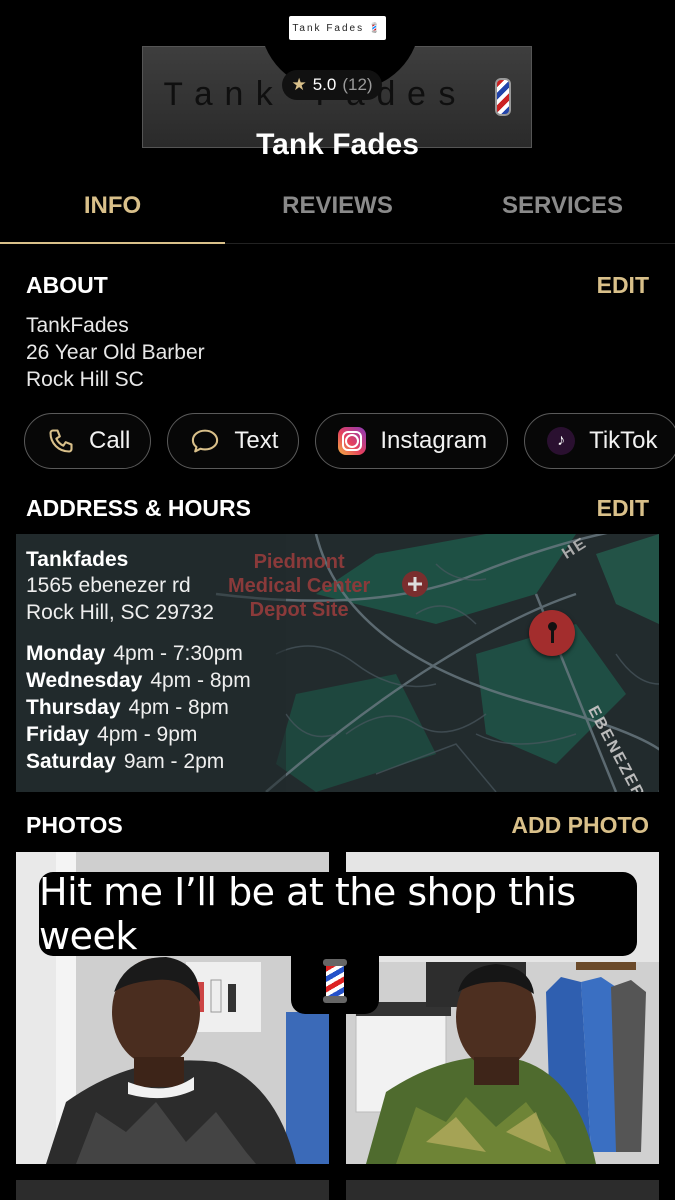  What do you see at coordinates (337, 285) in the screenshot?
I see `about-section-header: ABOUT EDIT` at bounding box center [337, 285].